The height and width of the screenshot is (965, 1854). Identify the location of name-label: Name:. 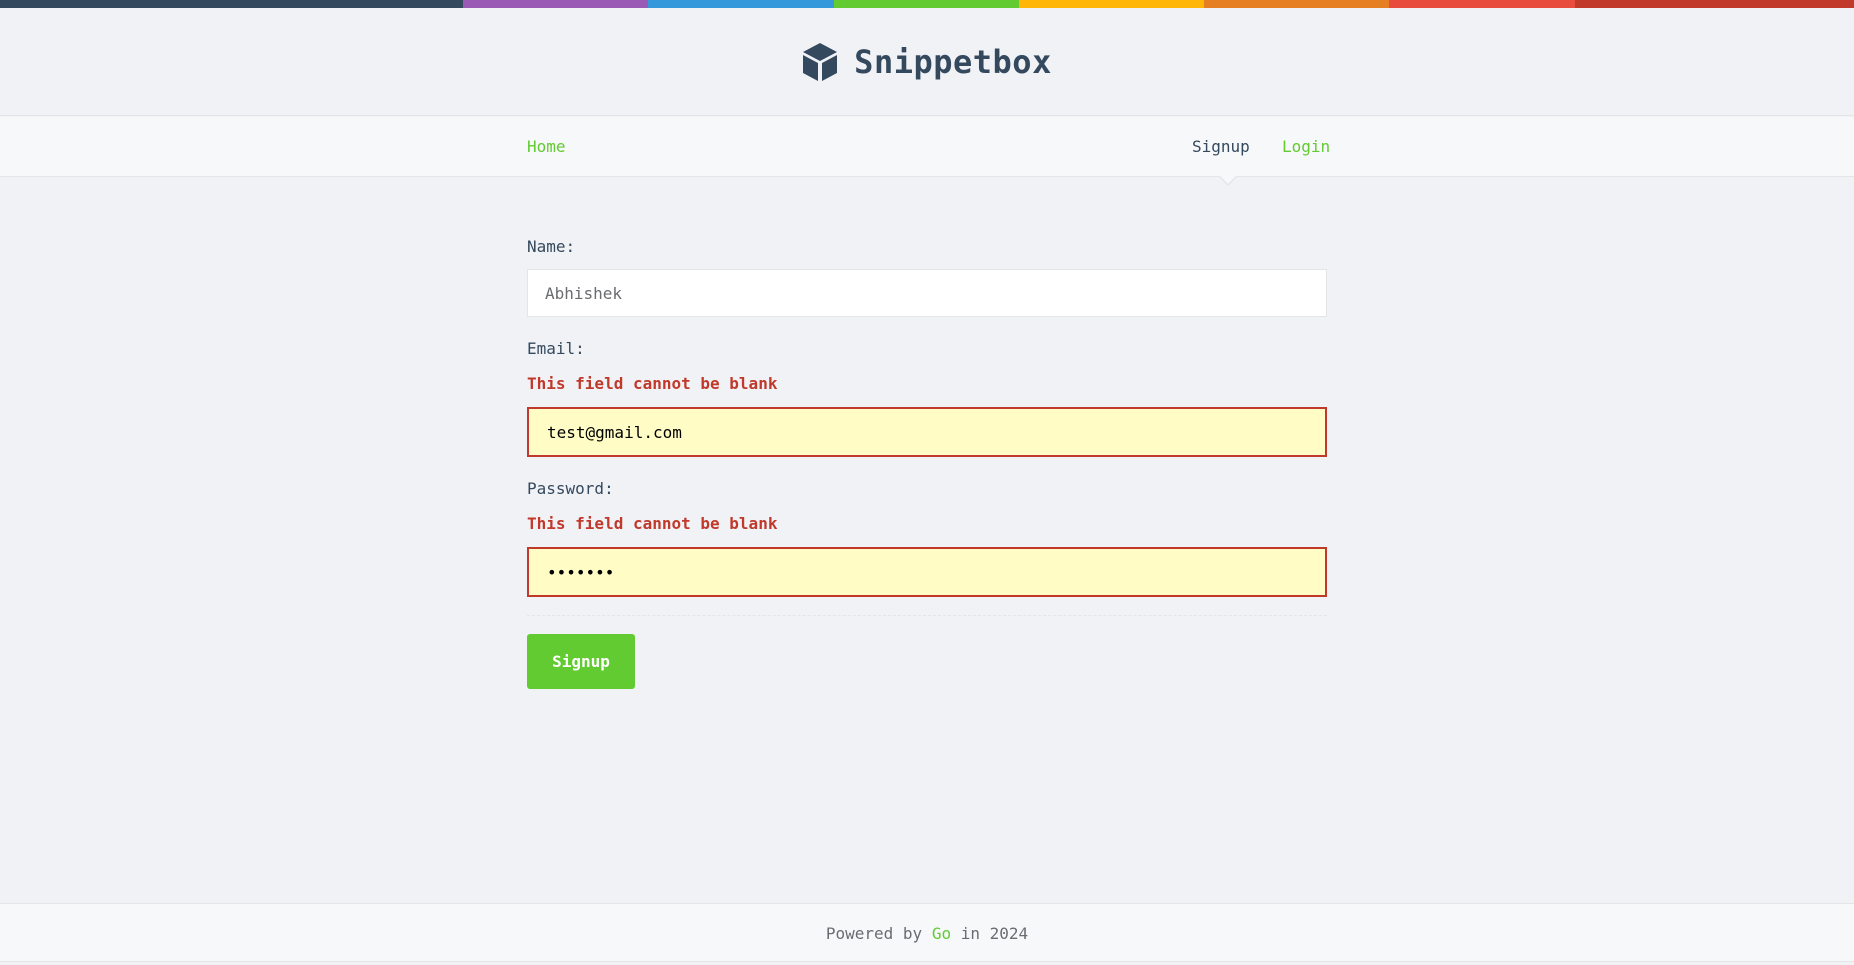
(551, 246).